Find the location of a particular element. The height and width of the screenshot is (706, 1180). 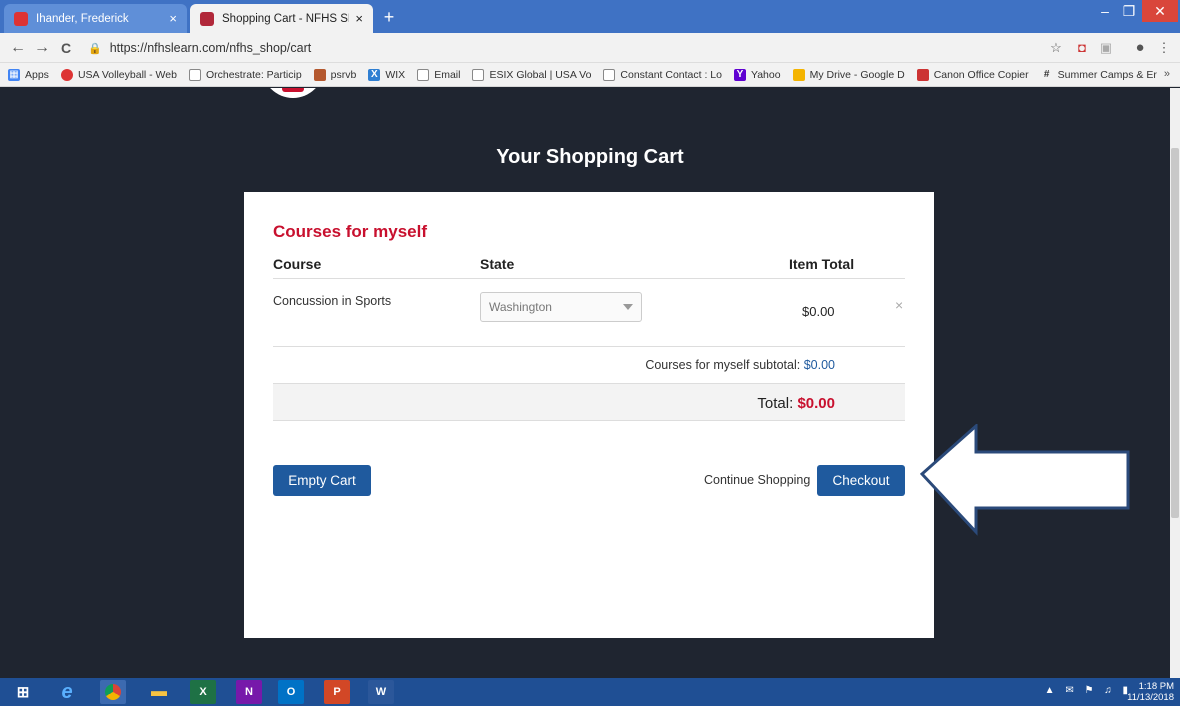

cart-item-course: Concussion in Sports is located at coordinates (332, 301).